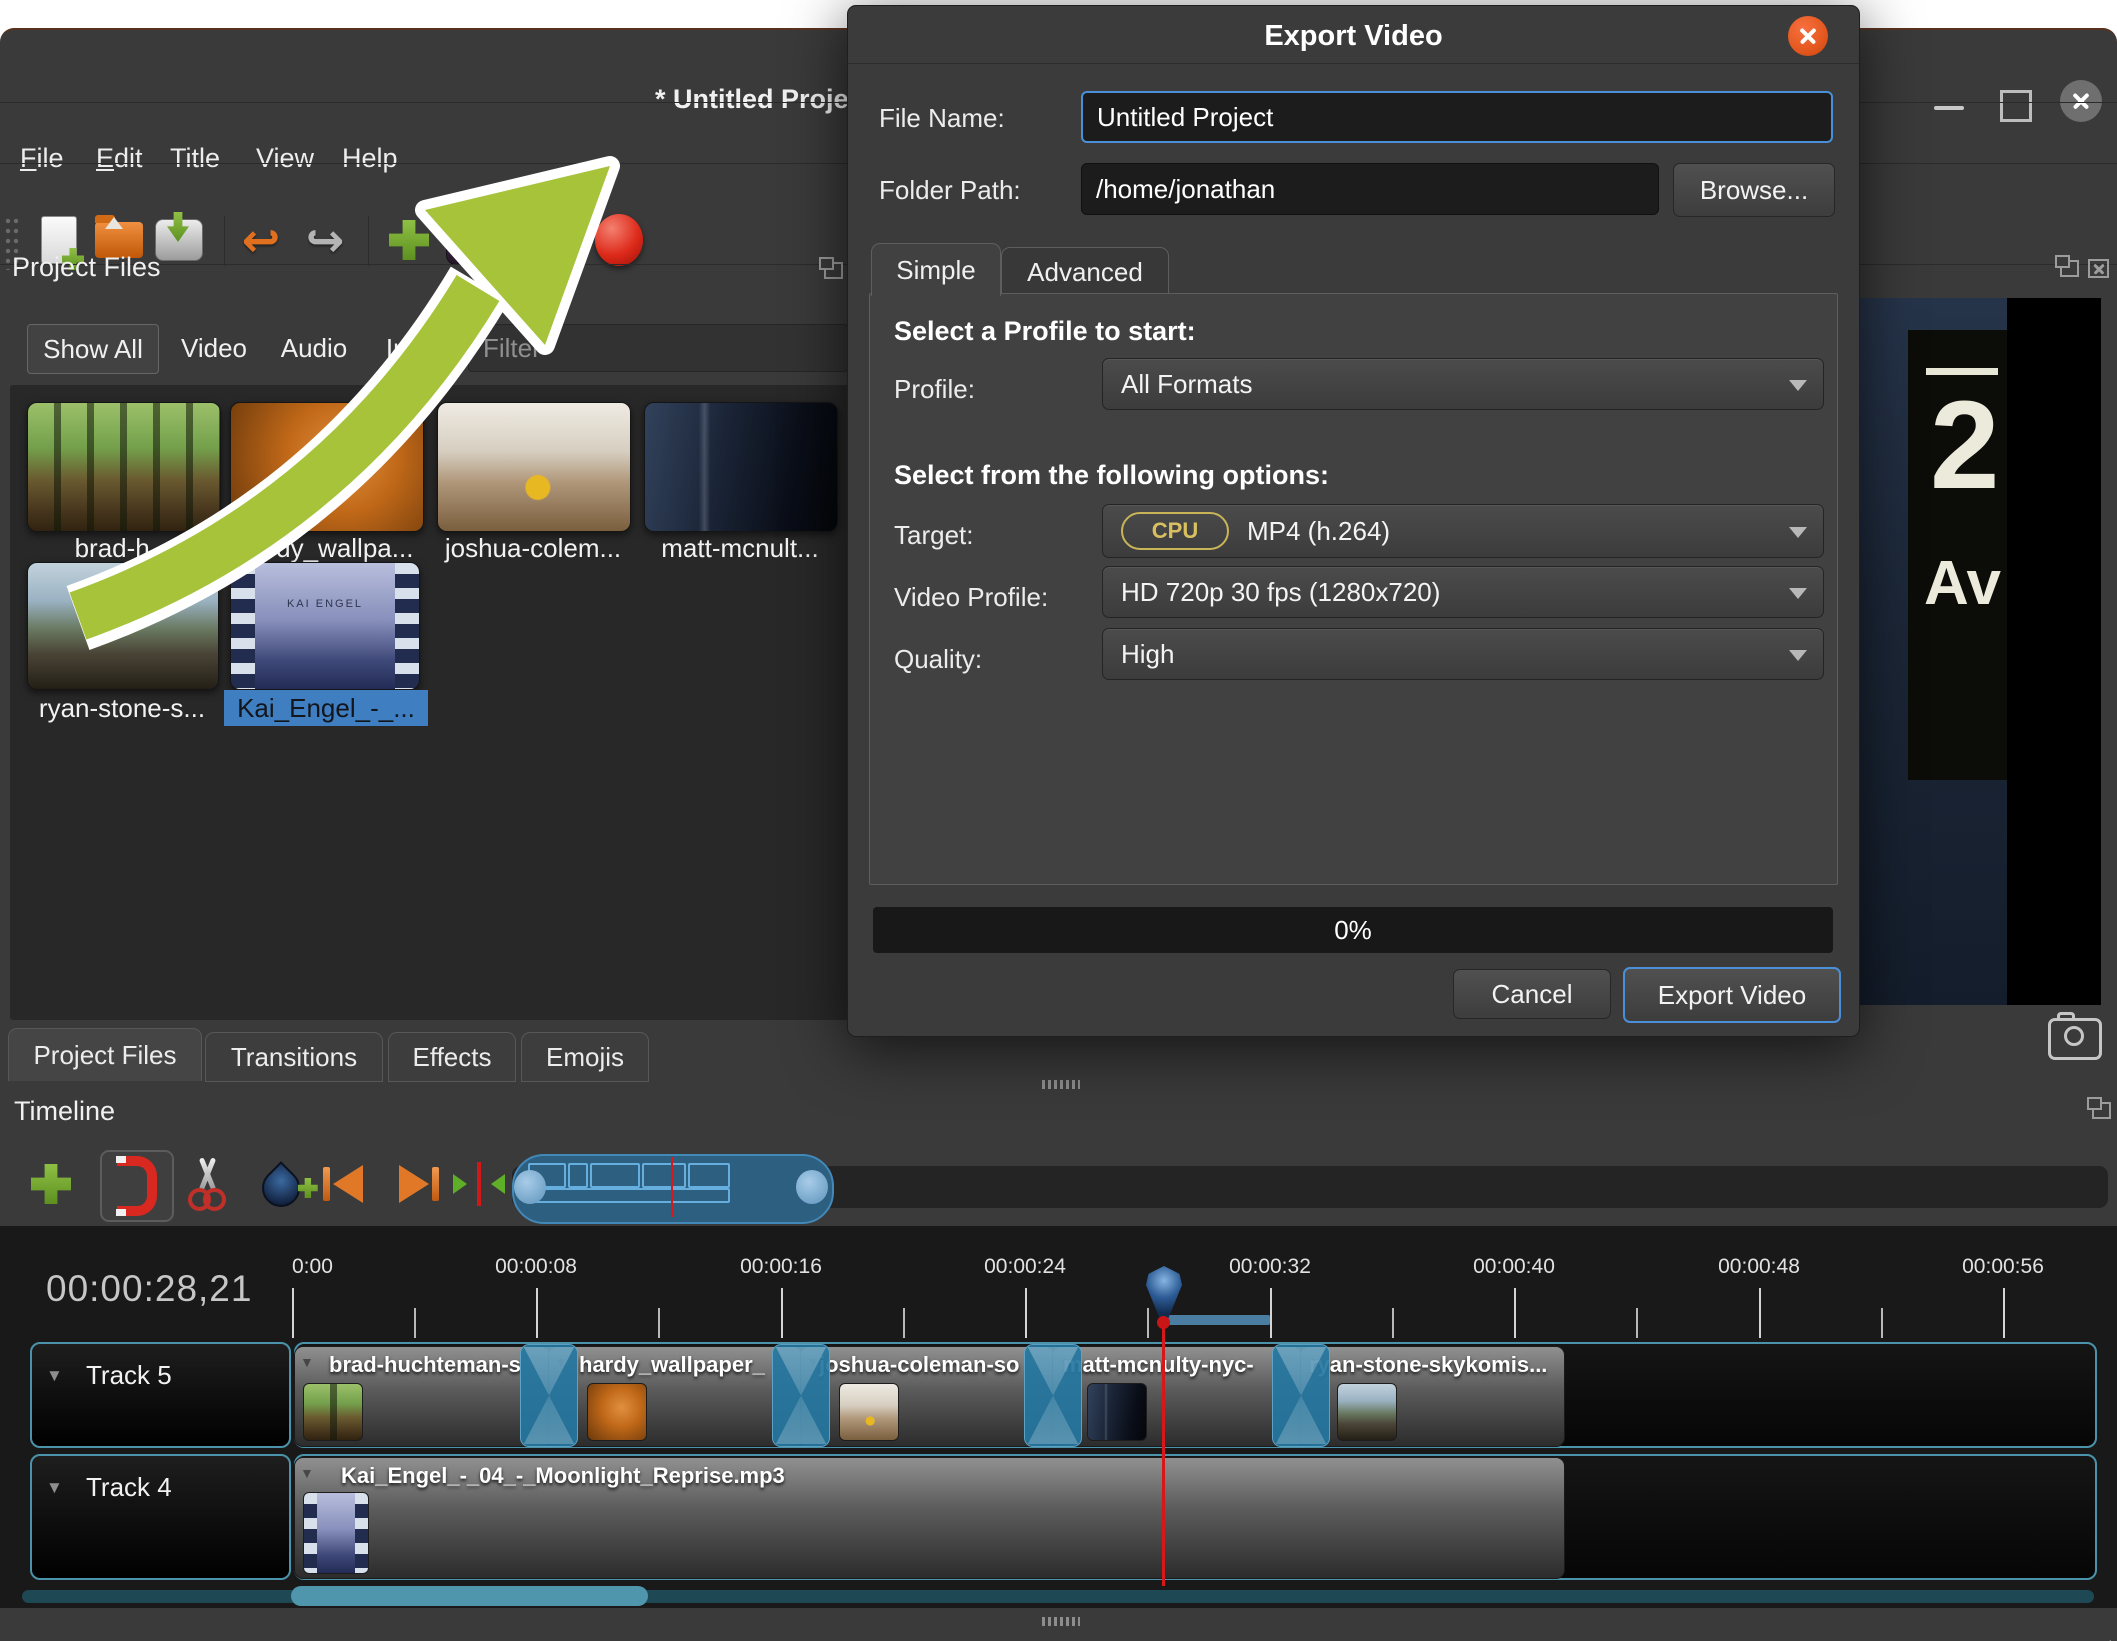  What do you see at coordinates (129, 1487) in the screenshot?
I see `track-name: Track 4` at bounding box center [129, 1487].